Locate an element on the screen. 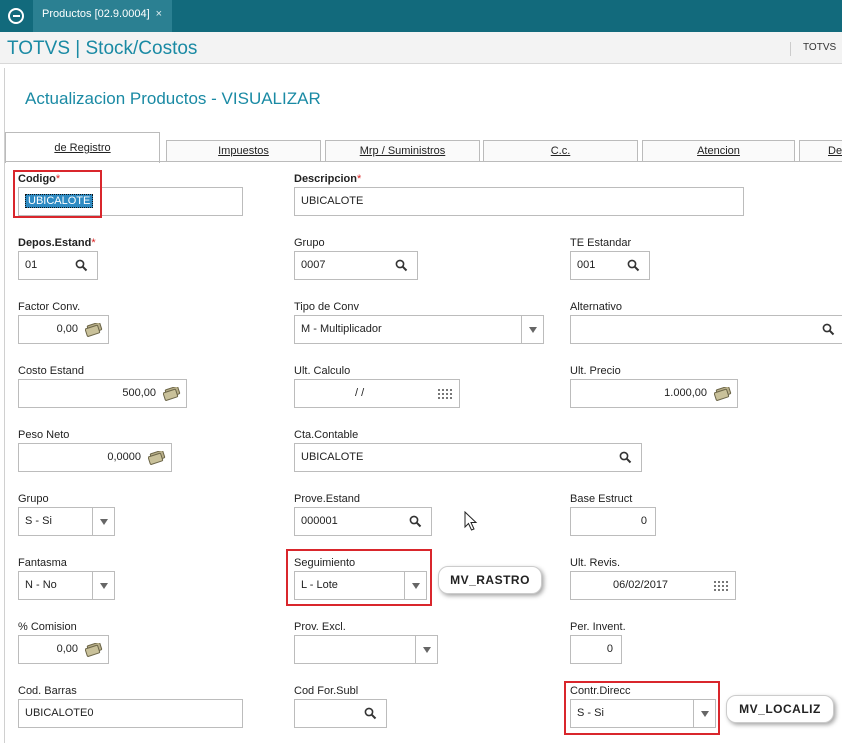 This screenshot has height=743, width=842. mv-localiz-callout: MV_LOCALIZ is located at coordinates (780, 709).